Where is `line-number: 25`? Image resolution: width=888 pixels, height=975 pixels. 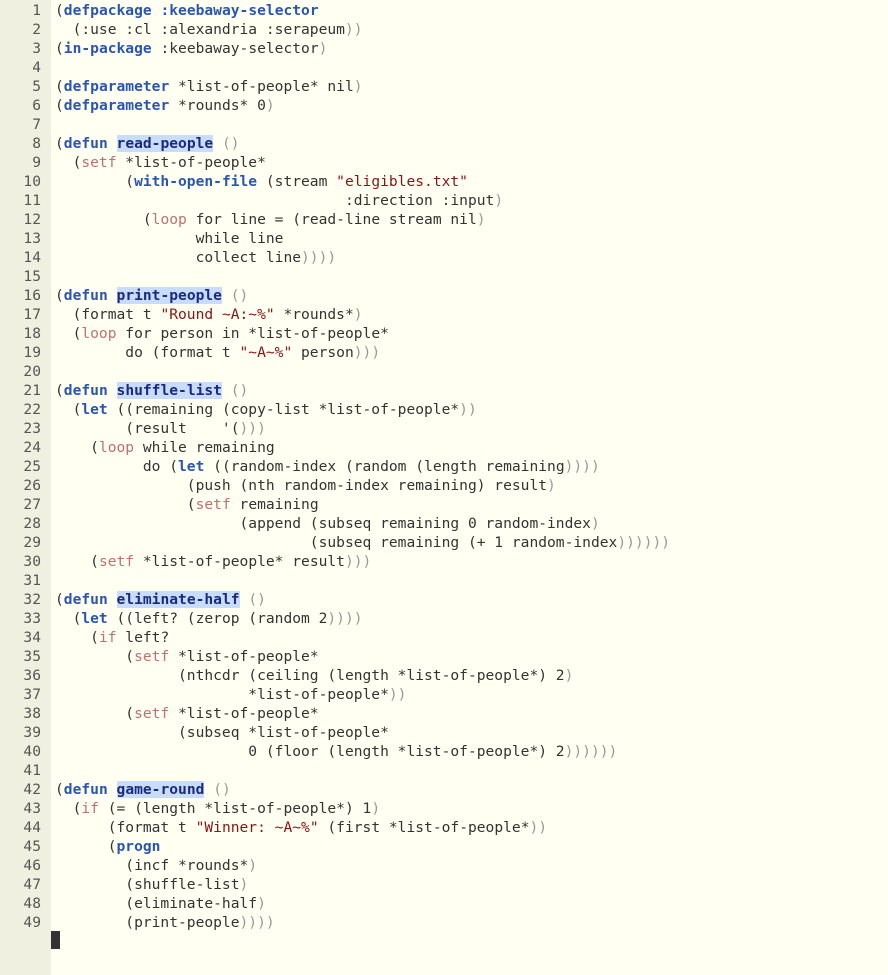
line-number: 25 is located at coordinates (32, 466).